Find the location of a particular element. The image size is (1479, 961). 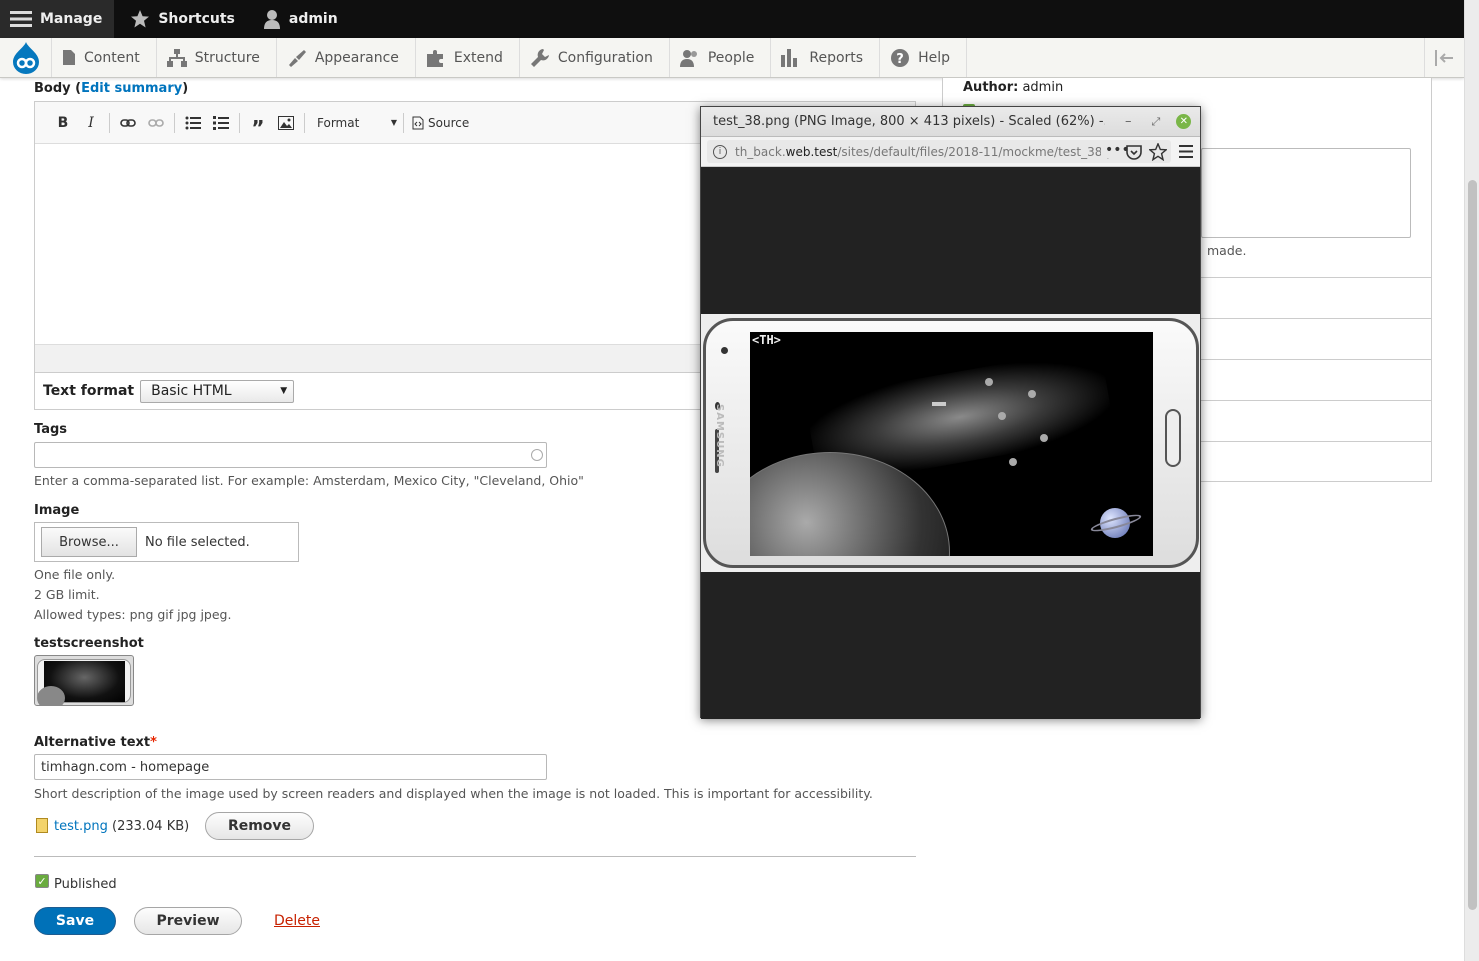

displayed-image: SAMSUNG <TH> is located at coordinates (950, 443).